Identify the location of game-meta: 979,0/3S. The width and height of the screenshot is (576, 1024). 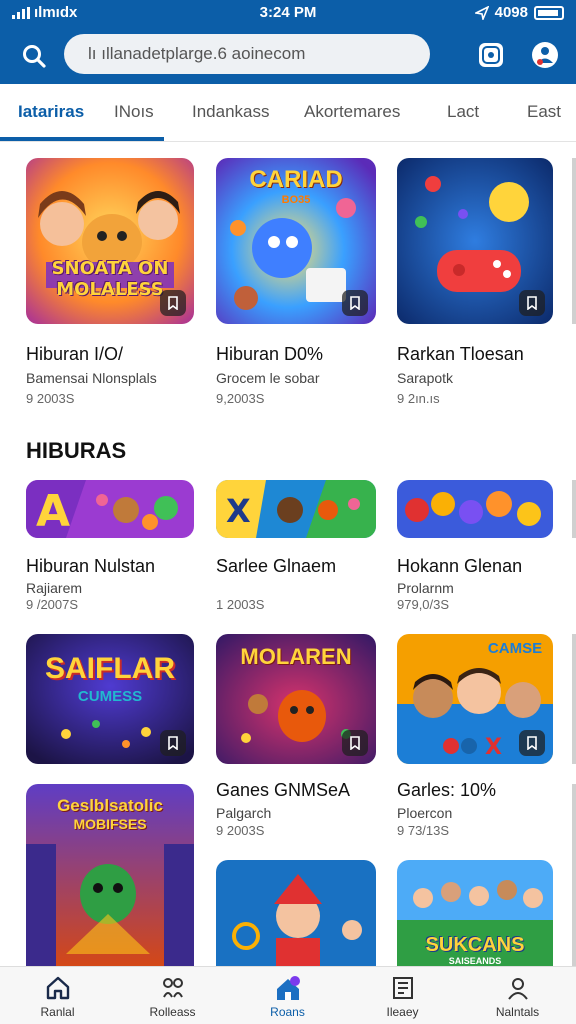
(423, 604).